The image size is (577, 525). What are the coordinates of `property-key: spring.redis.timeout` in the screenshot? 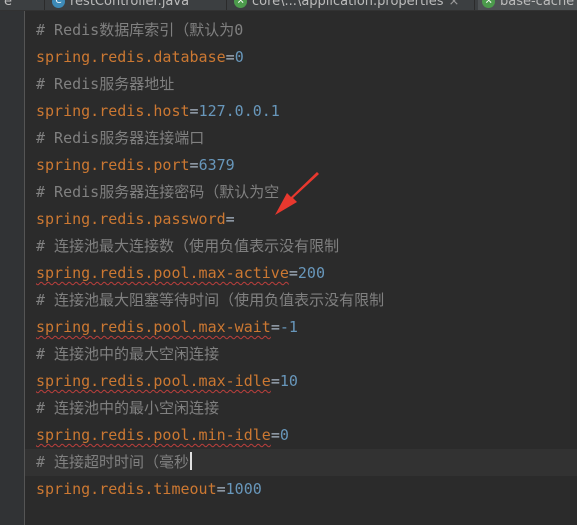 It's located at (126, 489).